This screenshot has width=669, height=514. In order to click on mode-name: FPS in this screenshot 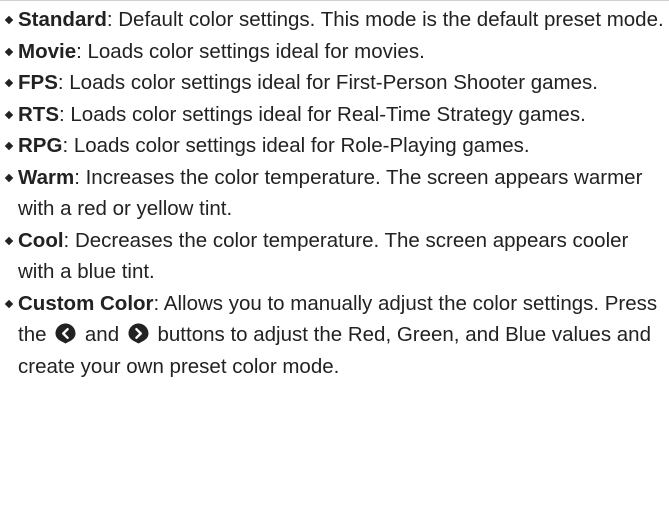, I will do `click(38, 82)`.